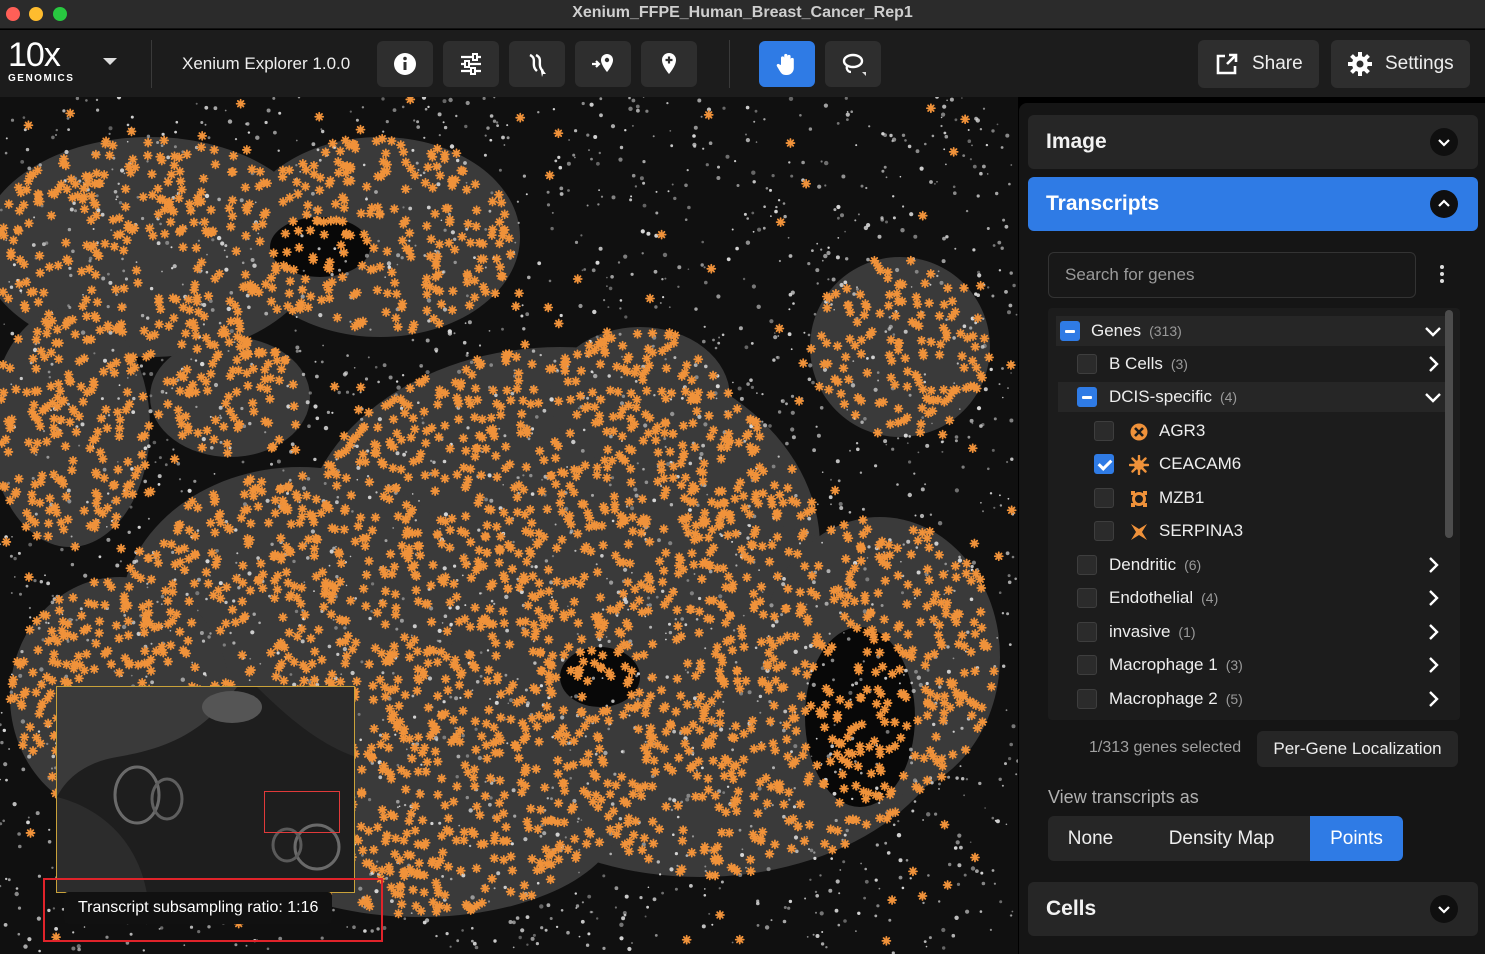 The image size is (1485, 954). I want to click on share-button: Share, so click(1258, 64).